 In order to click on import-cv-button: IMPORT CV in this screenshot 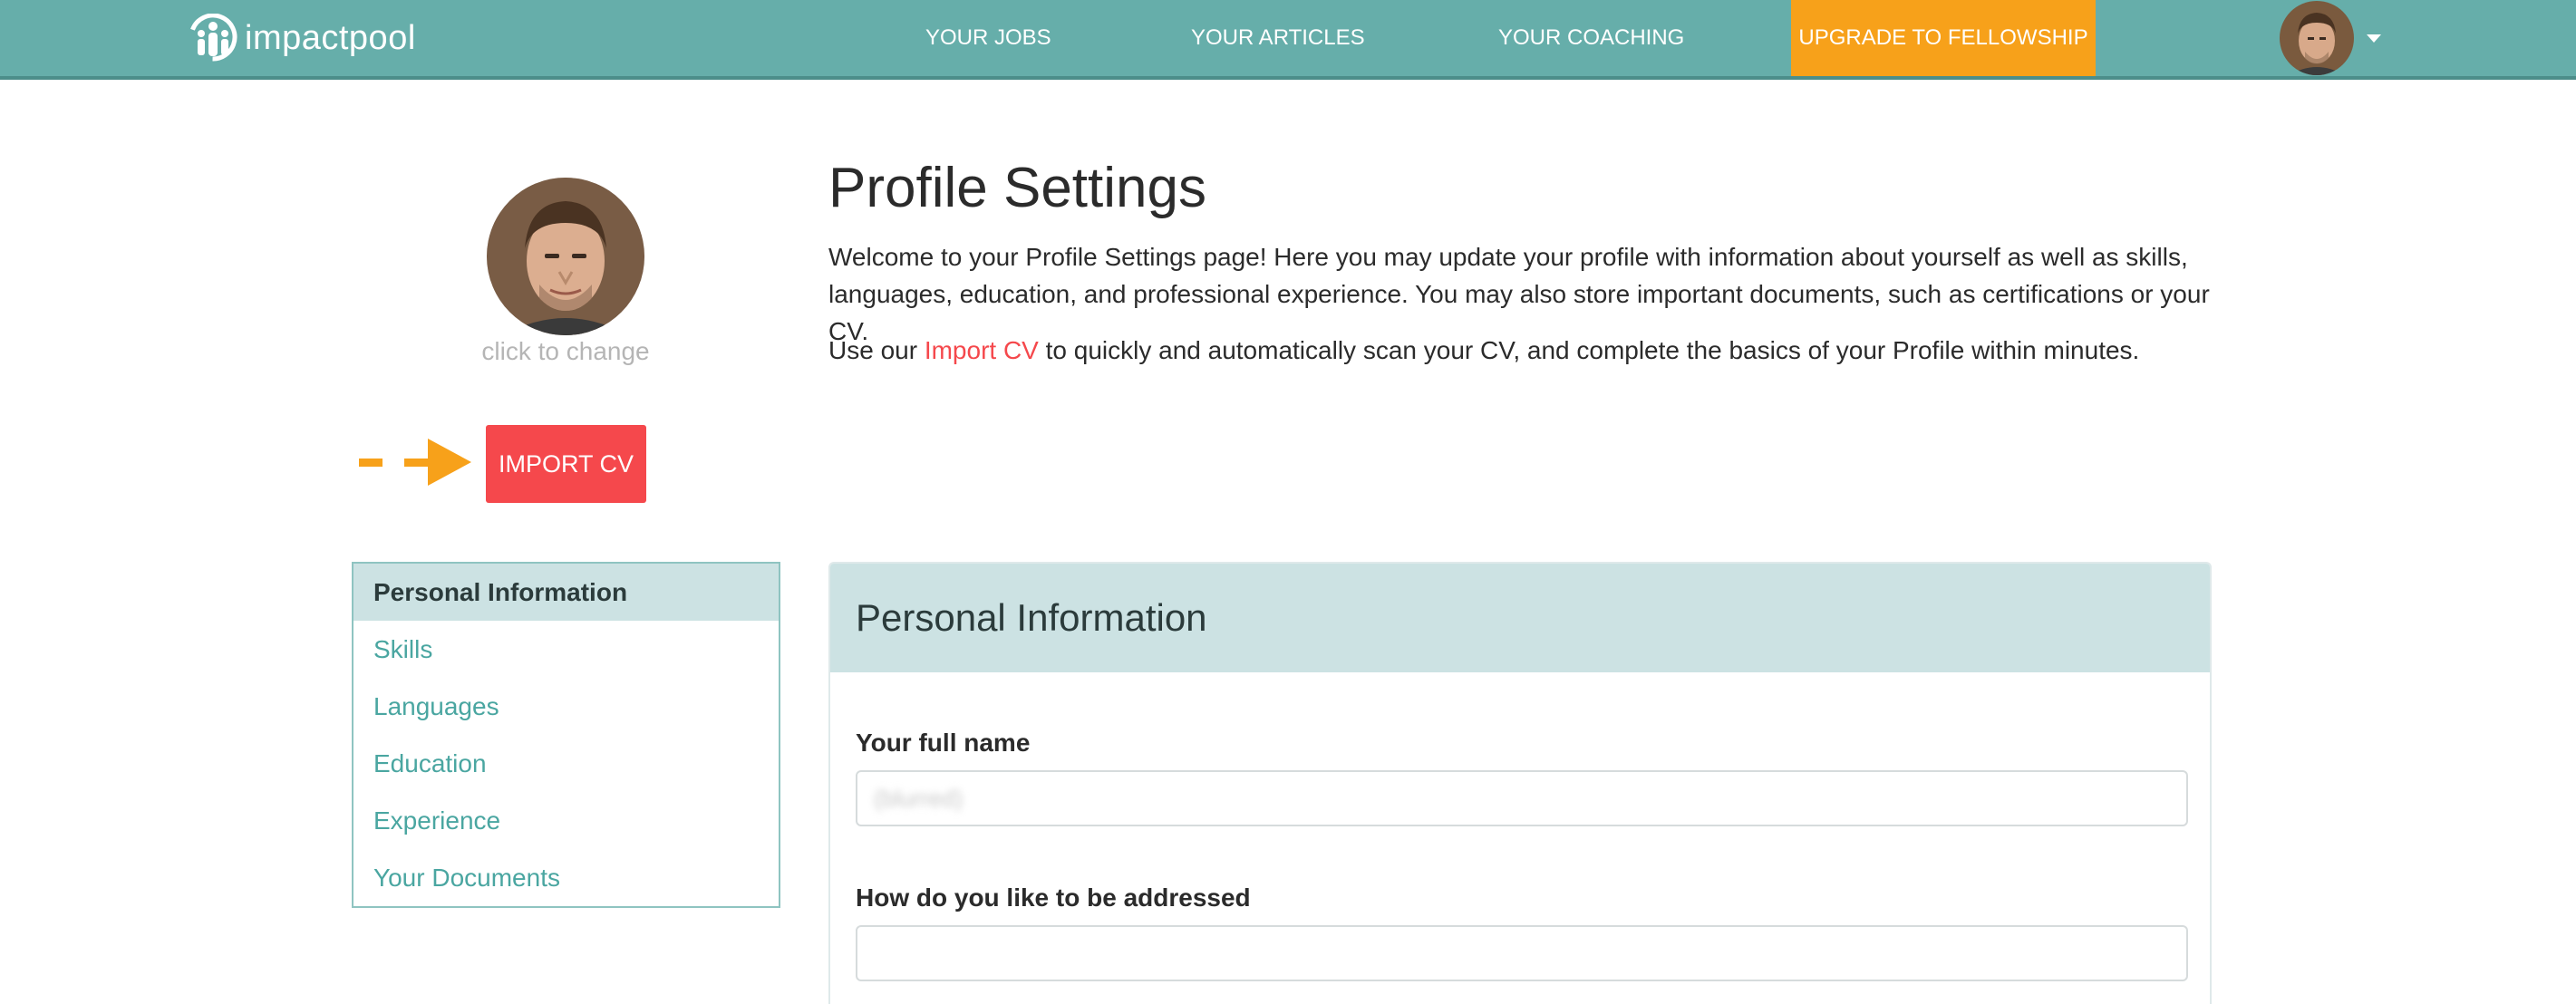, I will do `click(566, 464)`.